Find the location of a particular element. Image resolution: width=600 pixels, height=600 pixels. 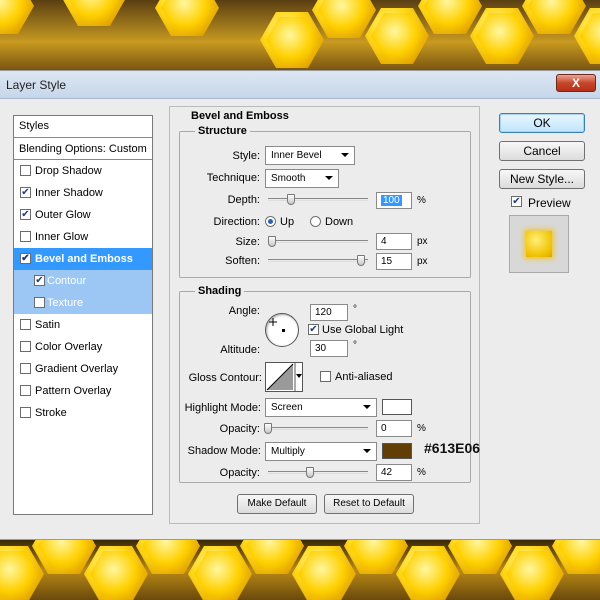

depth-input: 100 is located at coordinates (394, 200).